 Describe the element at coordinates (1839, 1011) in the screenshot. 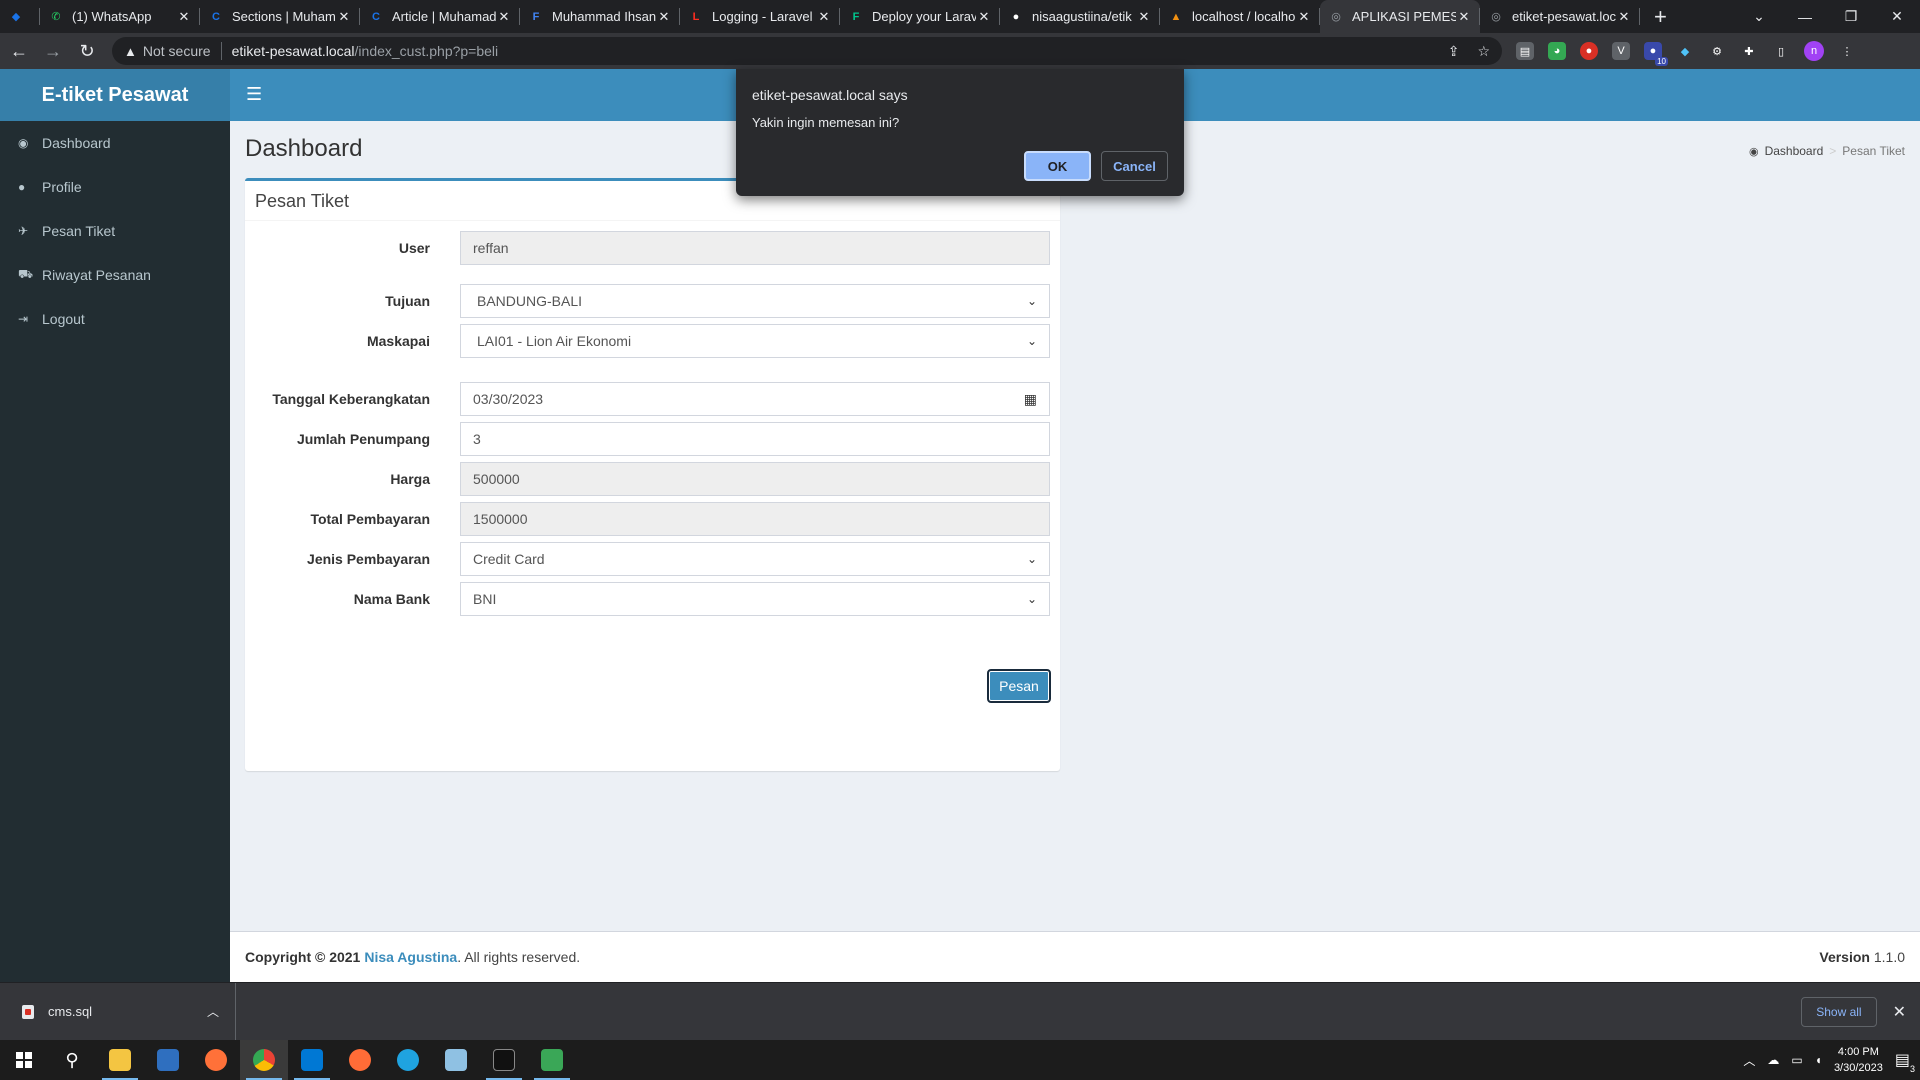

I see `show-all-button: Show all` at that location.